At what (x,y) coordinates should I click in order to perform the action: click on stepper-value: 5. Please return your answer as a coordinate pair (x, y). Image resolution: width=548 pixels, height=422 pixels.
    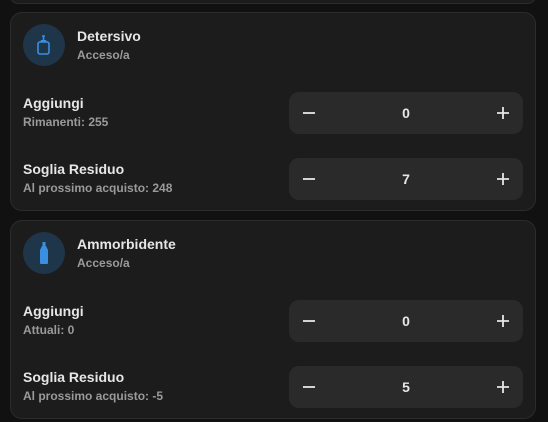
    Looking at the image, I should click on (406, 387).